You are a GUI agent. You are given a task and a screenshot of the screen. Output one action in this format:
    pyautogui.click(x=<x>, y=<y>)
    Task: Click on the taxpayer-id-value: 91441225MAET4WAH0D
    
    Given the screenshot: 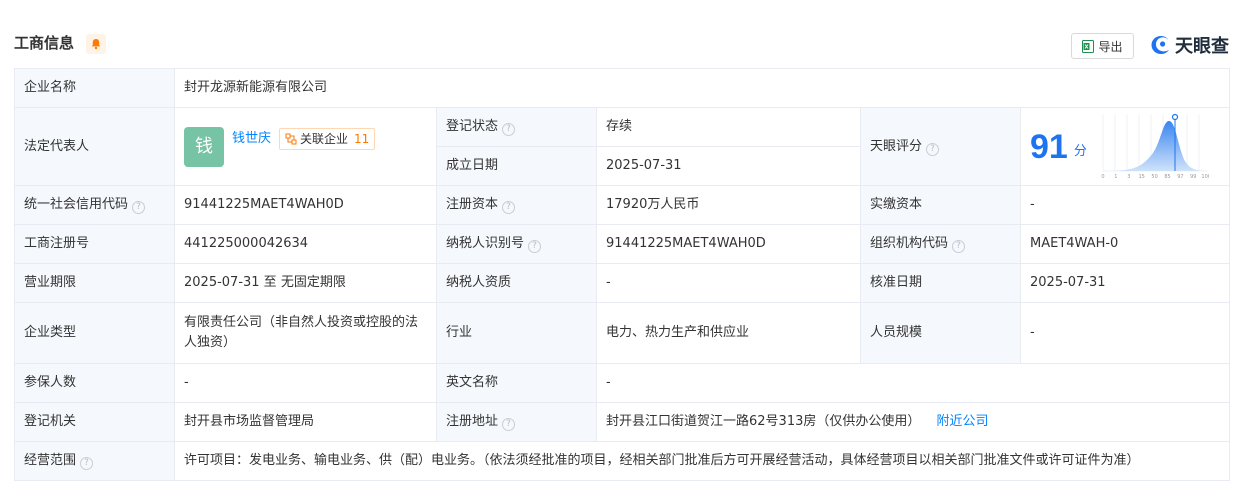 What is the action you would take?
    pyautogui.click(x=728, y=244)
    